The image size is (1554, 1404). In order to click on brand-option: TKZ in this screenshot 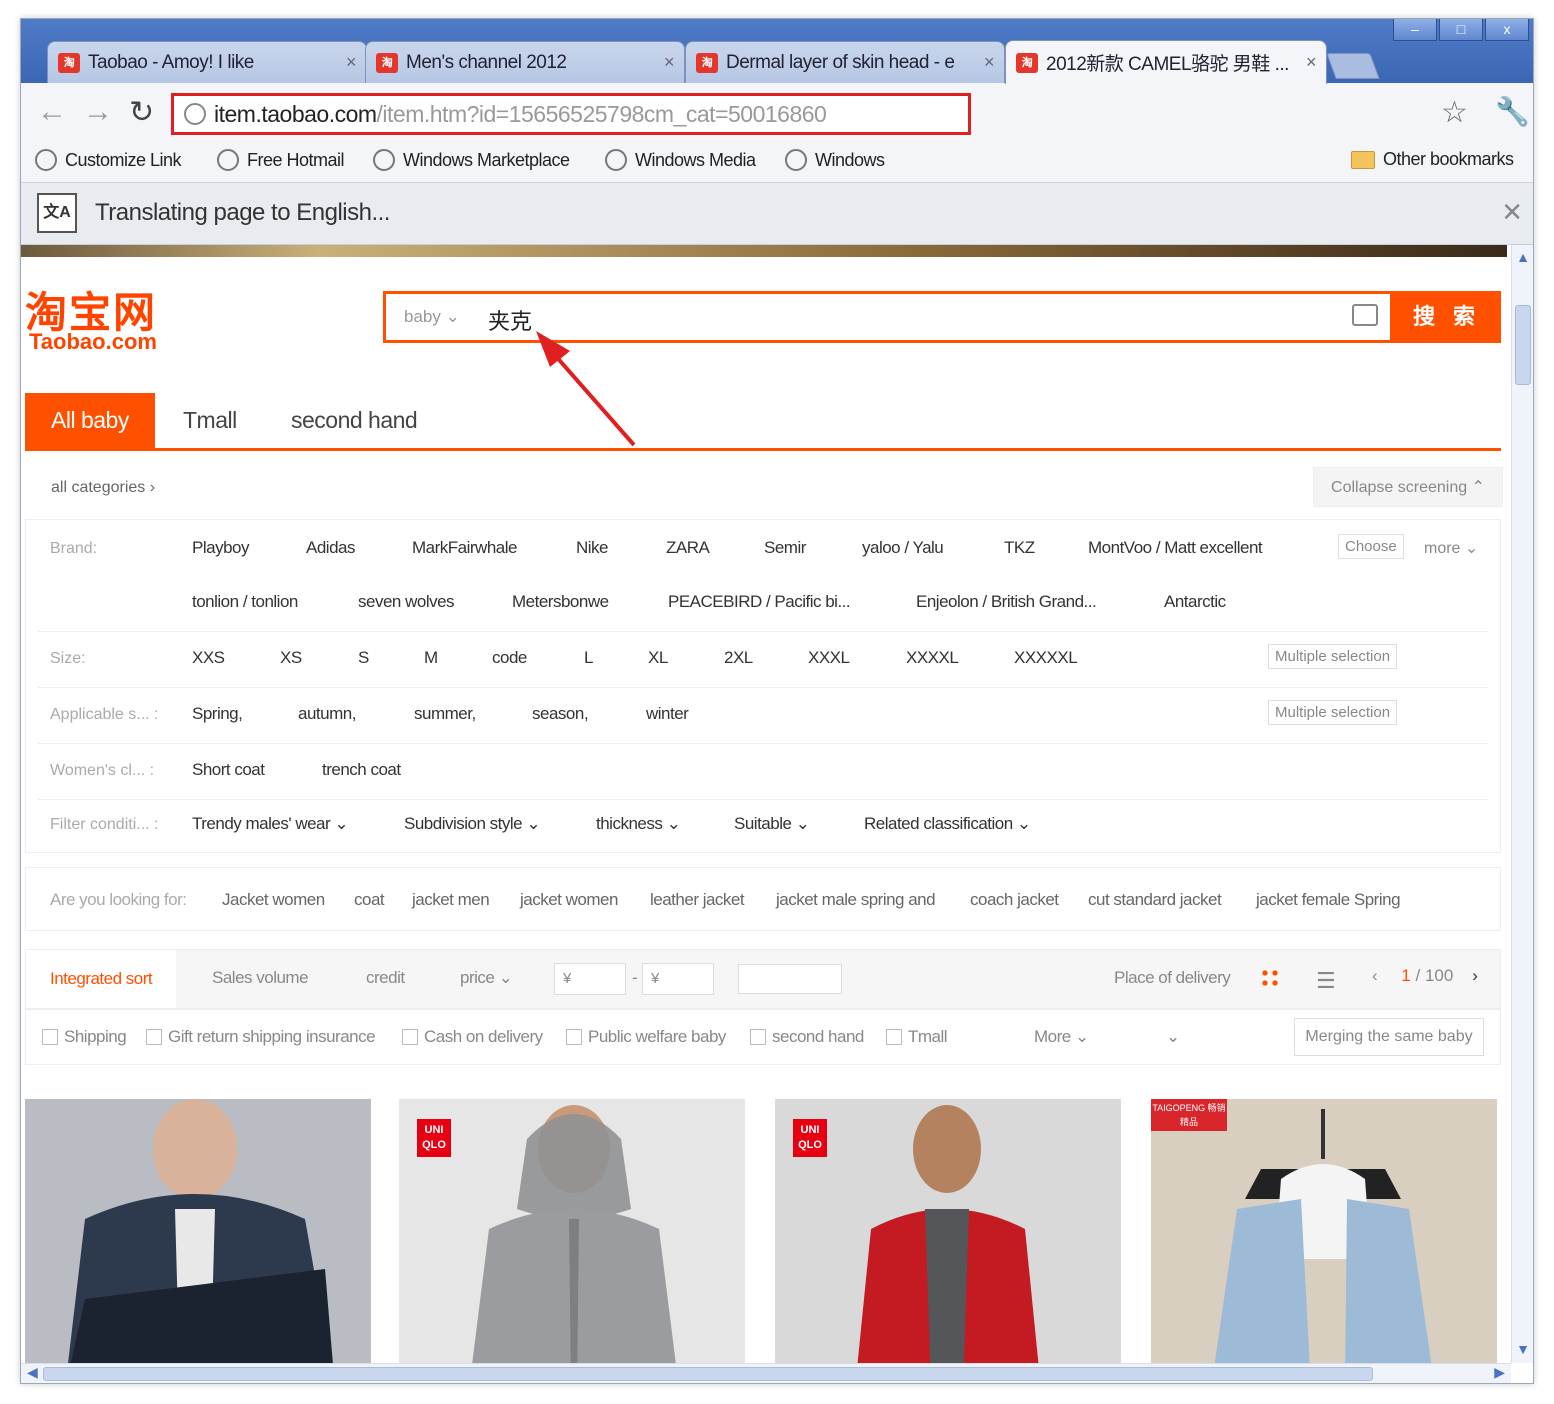, I will do `click(1019, 548)`.